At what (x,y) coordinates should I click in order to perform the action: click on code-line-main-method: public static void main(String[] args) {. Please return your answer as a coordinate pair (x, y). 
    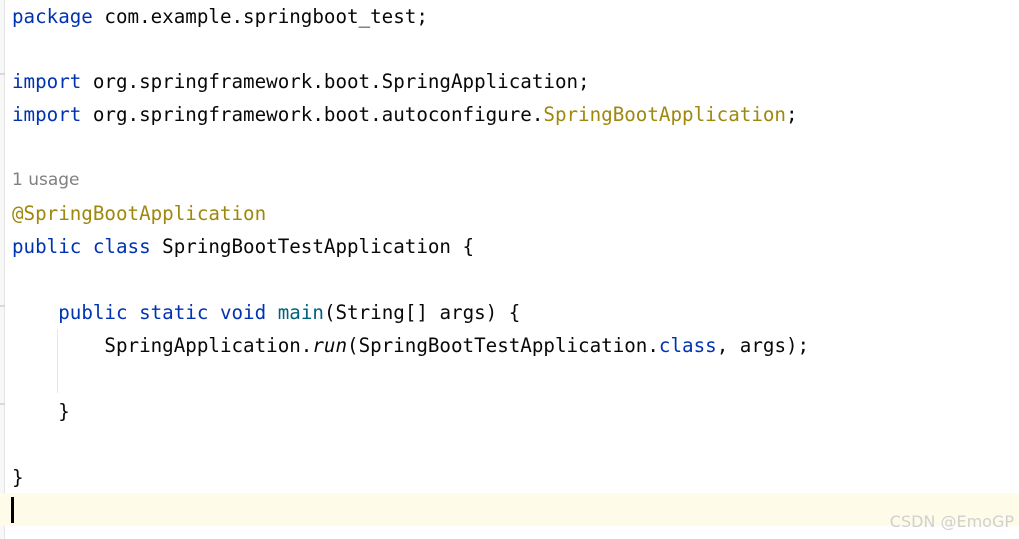
    Looking at the image, I should click on (266, 312).